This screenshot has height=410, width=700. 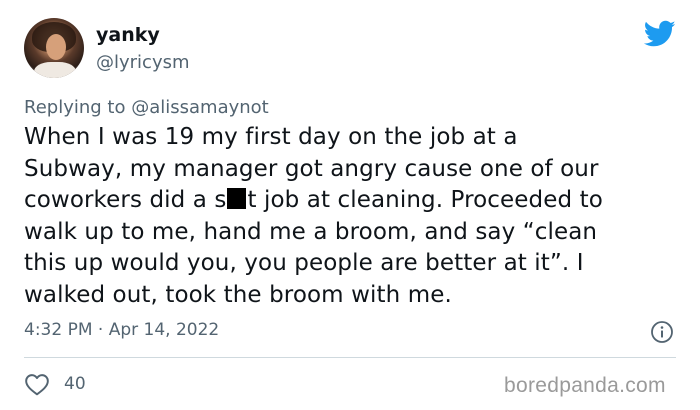 I want to click on tweet-line-part: t job at cleaning. Proceeded to, so click(x=425, y=200).